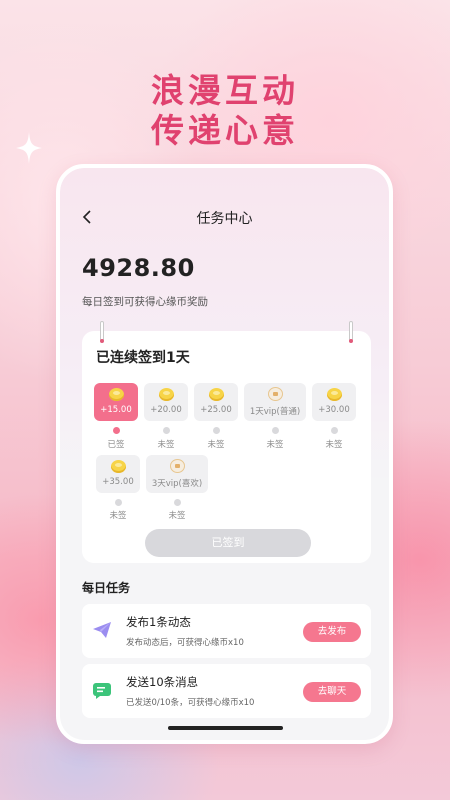  What do you see at coordinates (216, 402) in the screenshot?
I see `signin-day-3: +25.00` at bounding box center [216, 402].